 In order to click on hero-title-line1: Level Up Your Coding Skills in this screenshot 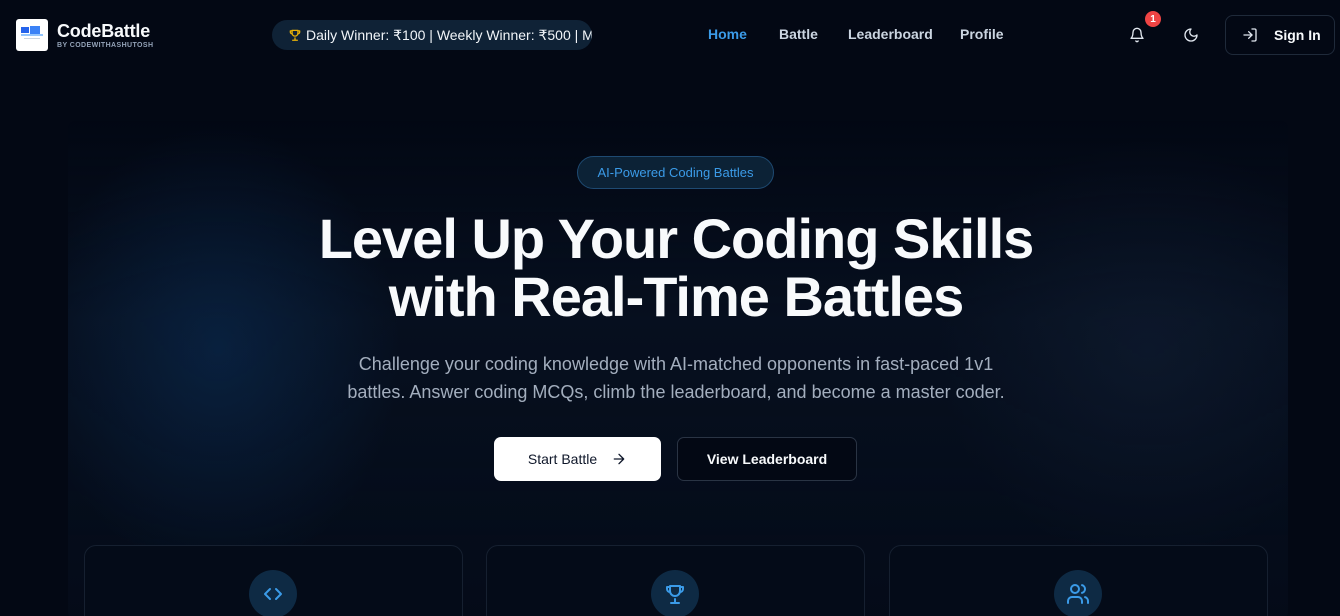, I will do `click(676, 238)`.